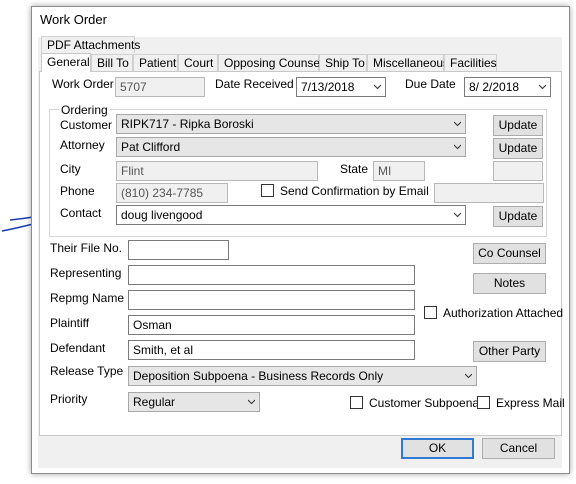 Image resolution: width=576 pixels, height=484 pixels. I want to click on repmg-name-field, so click(271, 300).